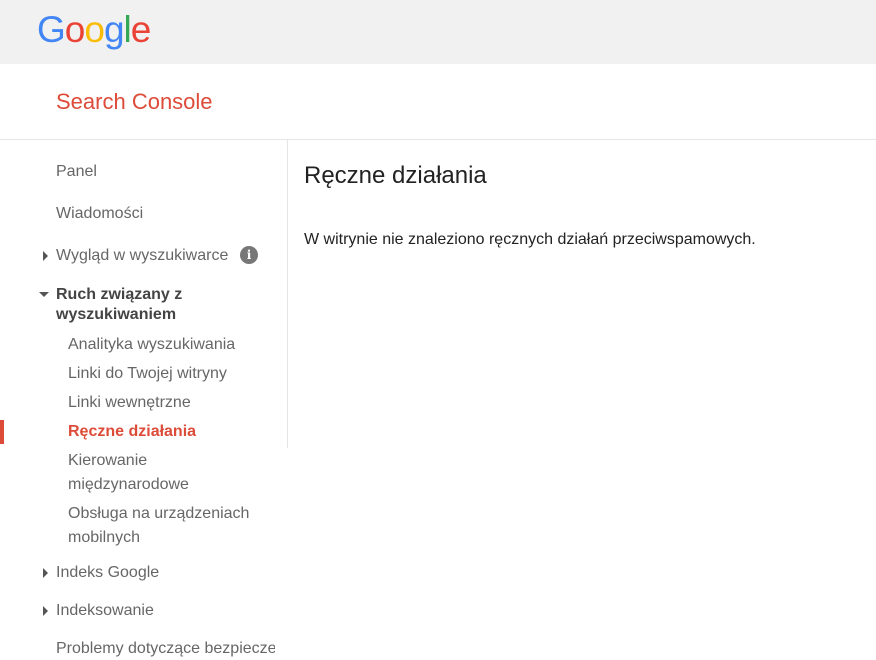 Image resolution: width=876 pixels, height=660 pixels. I want to click on sidebar-item-security-issues: Problemy dotyczące bezpieczeństwa, so click(165, 649).